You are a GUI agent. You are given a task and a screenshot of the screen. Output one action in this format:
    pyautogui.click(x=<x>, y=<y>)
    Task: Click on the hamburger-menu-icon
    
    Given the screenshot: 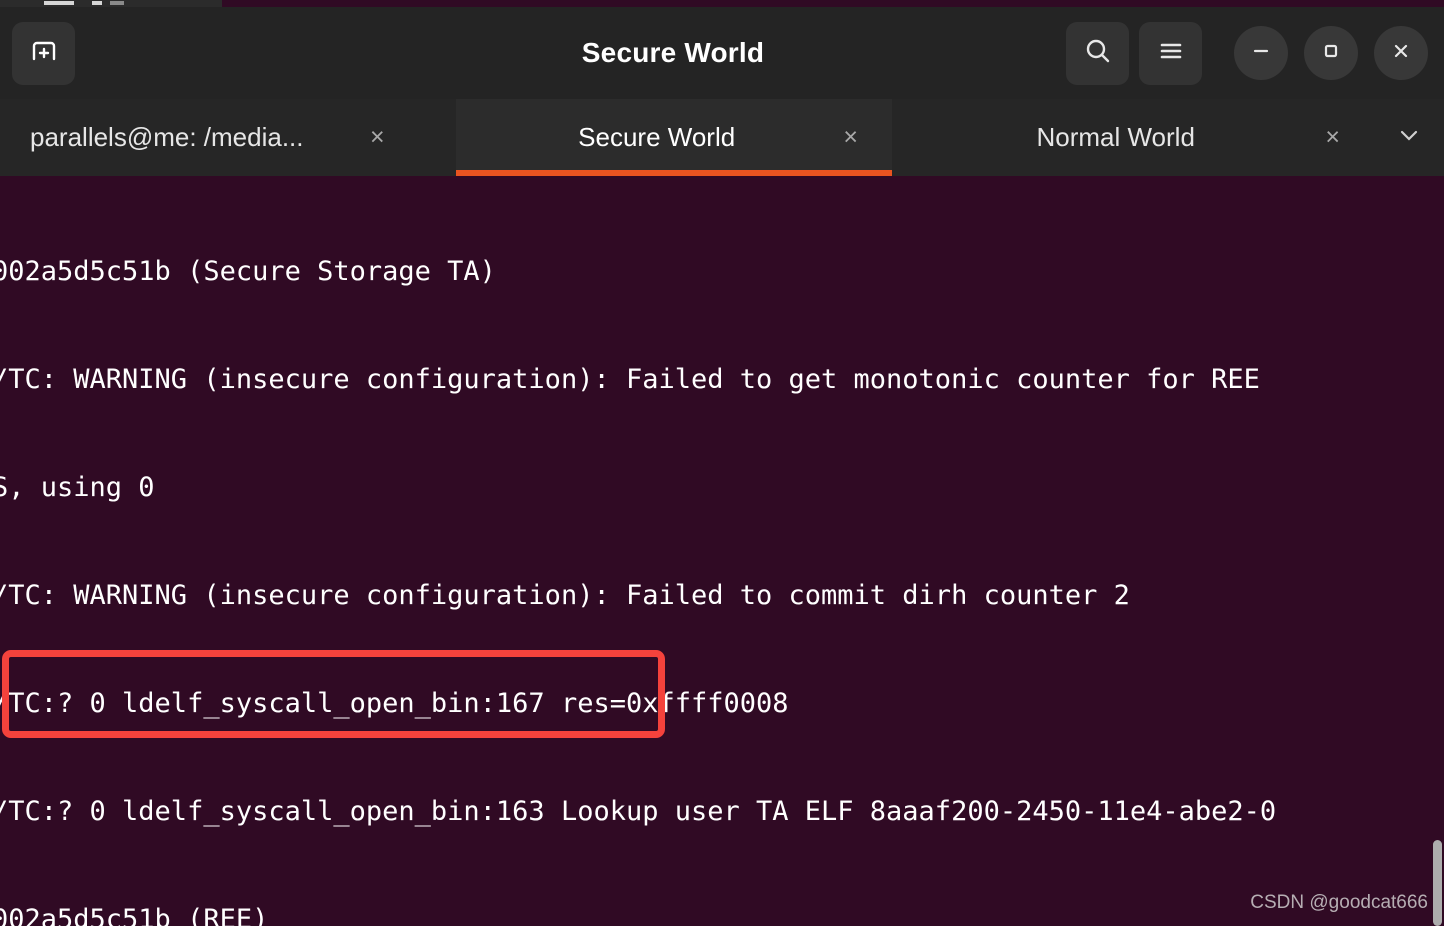 What is the action you would take?
    pyautogui.click(x=1171, y=53)
    